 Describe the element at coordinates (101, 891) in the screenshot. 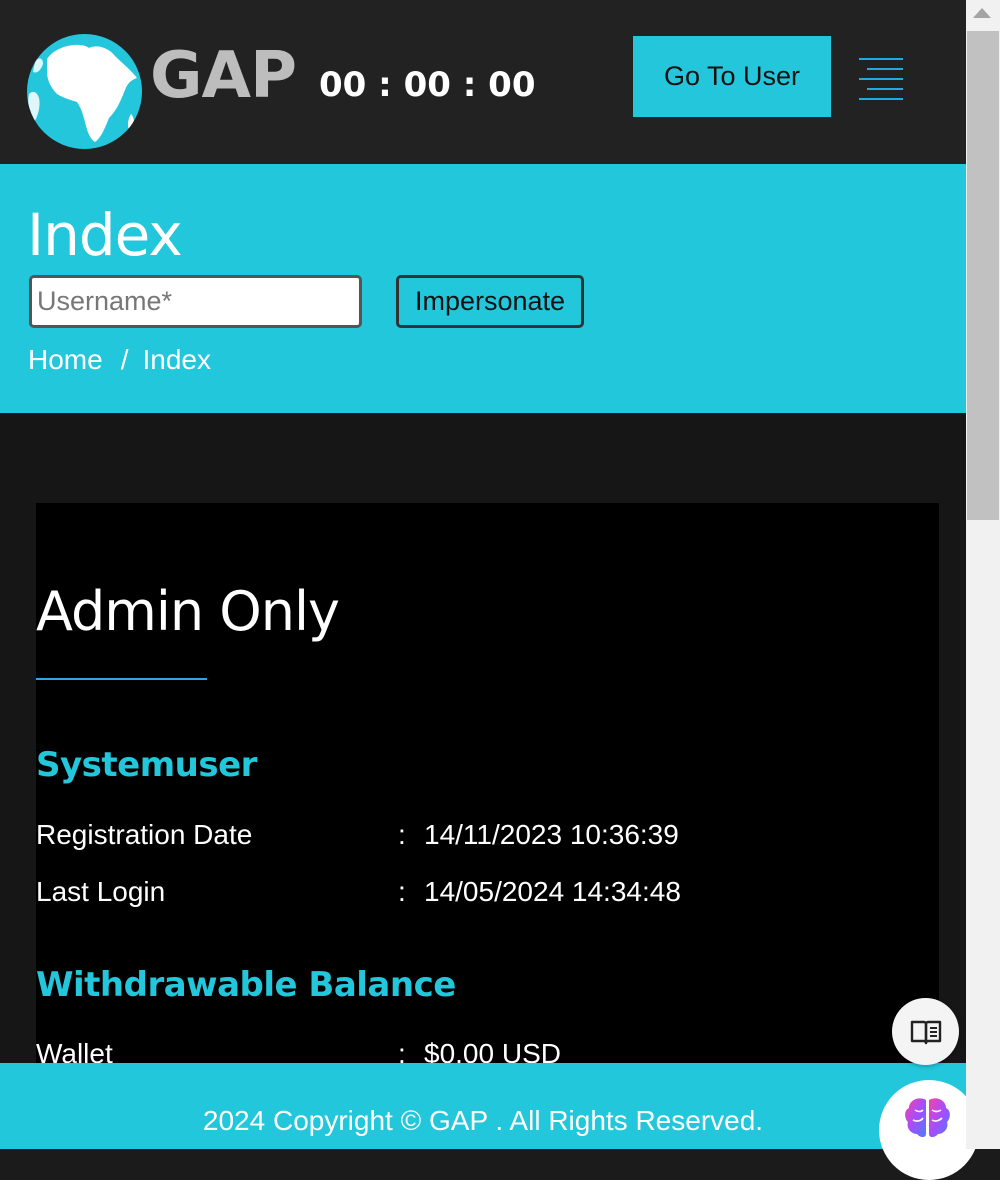

I see `row-label: Last Login` at that location.